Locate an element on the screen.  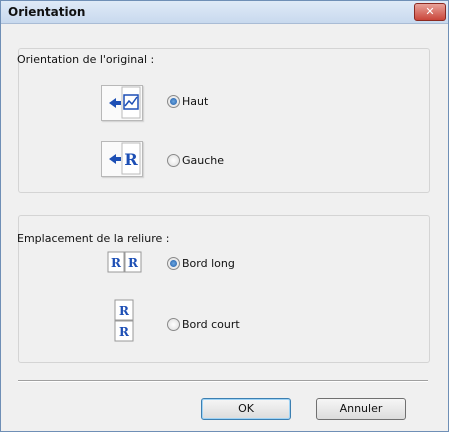
bord-court-label: Bord court is located at coordinates (211, 324).